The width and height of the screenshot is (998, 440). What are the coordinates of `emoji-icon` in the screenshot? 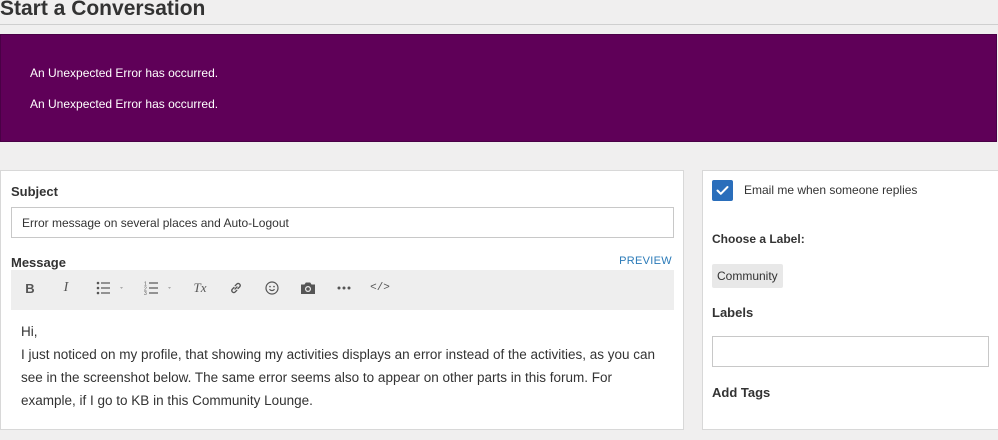 It's located at (272, 288).